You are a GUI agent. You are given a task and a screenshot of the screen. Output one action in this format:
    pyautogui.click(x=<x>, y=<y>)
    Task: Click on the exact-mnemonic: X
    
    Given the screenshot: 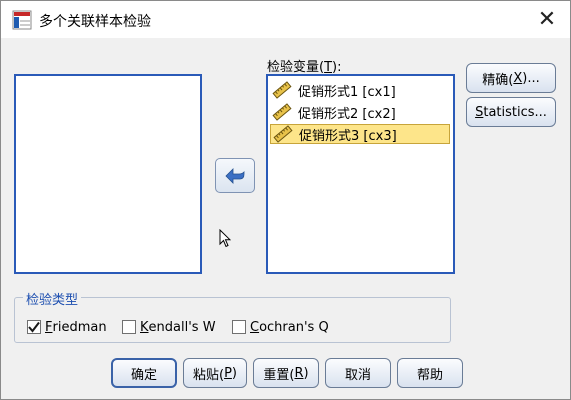 What is the action you would take?
    pyautogui.click(x=518, y=78)
    